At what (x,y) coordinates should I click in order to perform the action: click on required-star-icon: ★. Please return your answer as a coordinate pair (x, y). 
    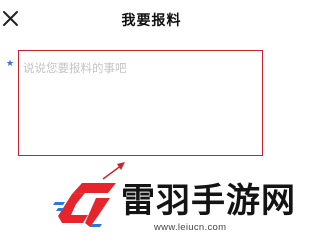
    Looking at the image, I should click on (10, 64).